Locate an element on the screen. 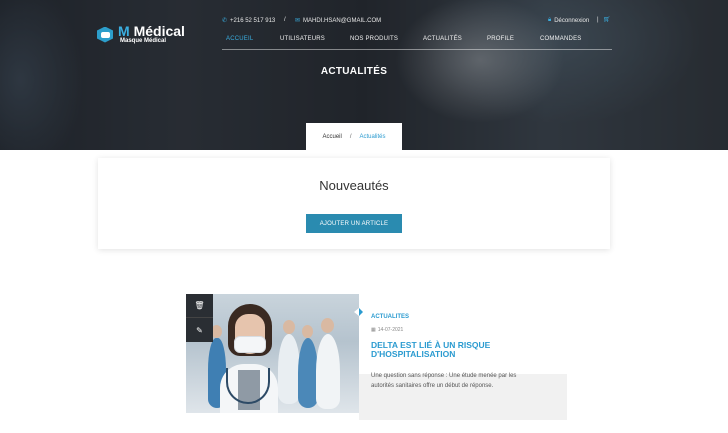 Image resolution: width=728 pixels, height=433 pixels. cart-icon: 🛒︎ is located at coordinates (607, 19).